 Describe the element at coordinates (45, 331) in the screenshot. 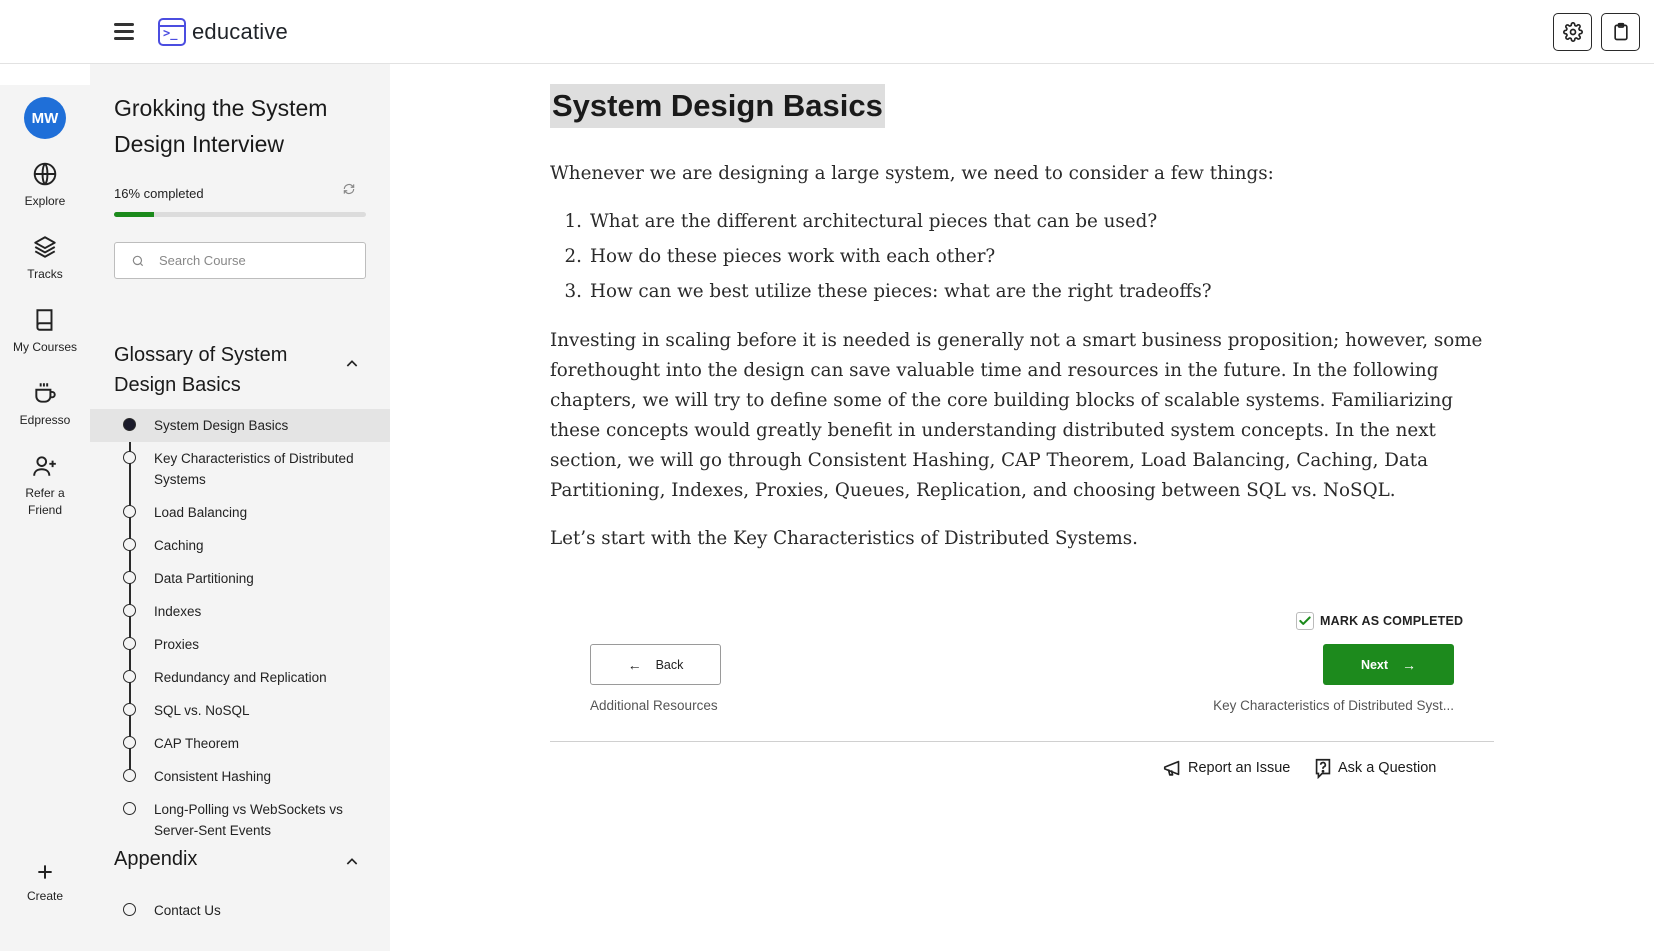

I see `rail-item-my-courses: My Courses` at that location.